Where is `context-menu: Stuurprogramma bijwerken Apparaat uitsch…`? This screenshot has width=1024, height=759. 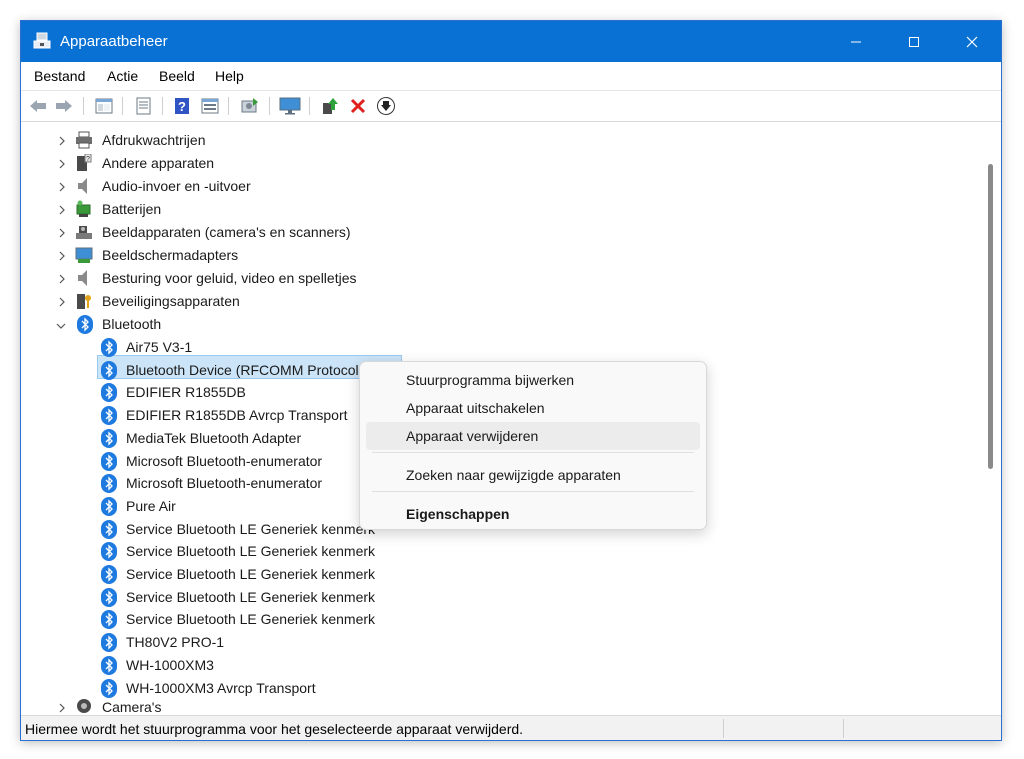
context-menu: Stuurprogramma bijwerken Apparaat uitsch… is located at coordinates (533, 445).